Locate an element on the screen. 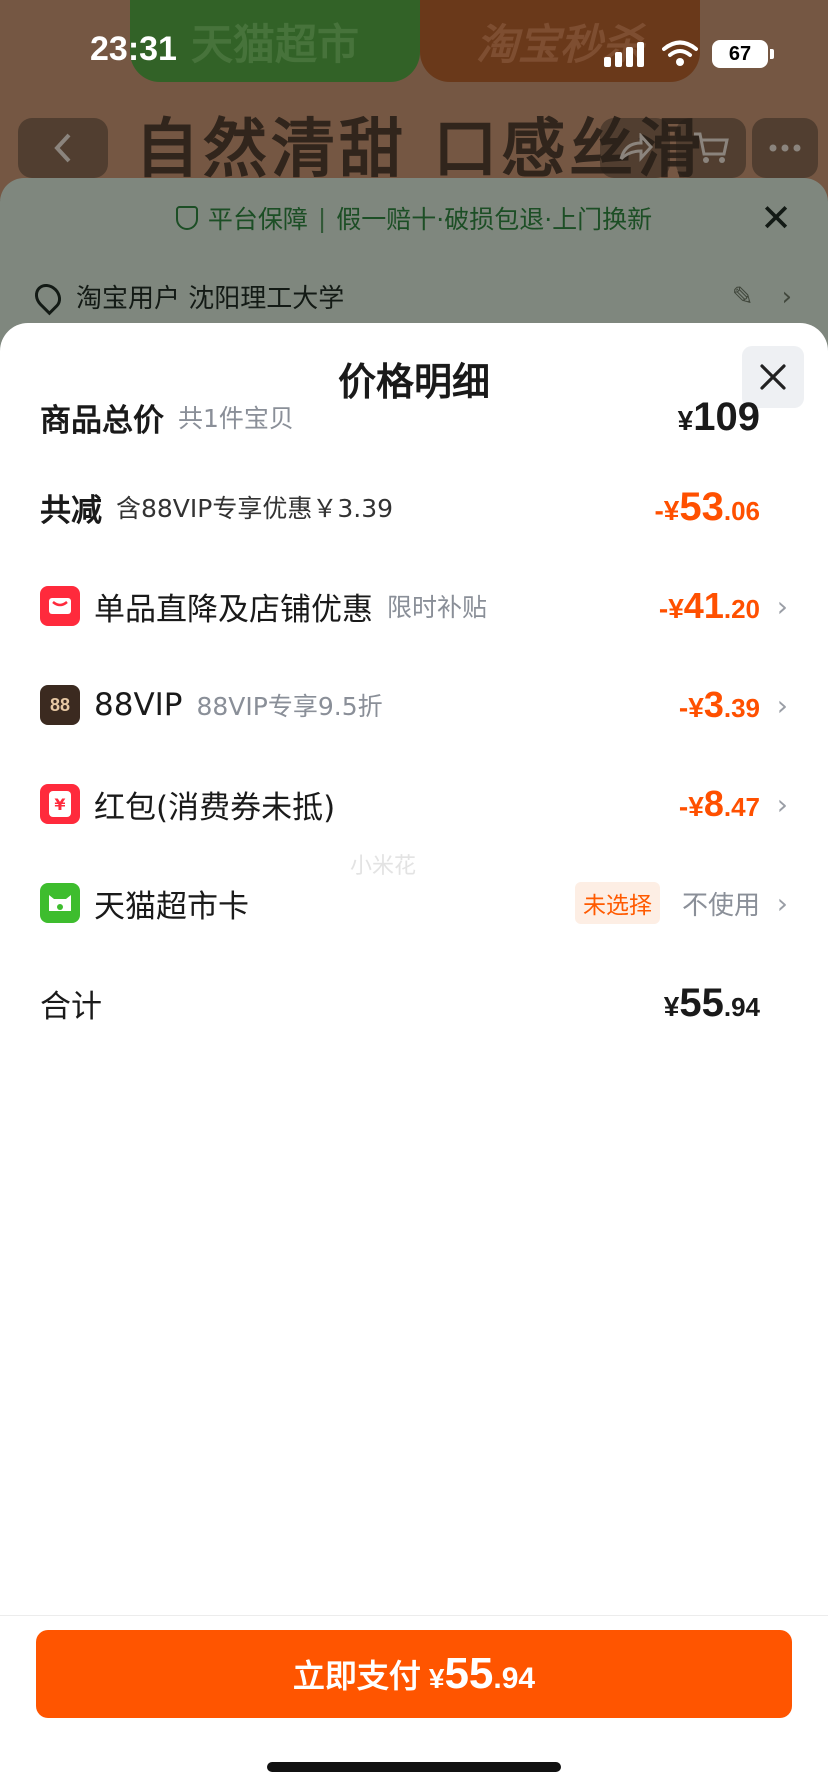 The height and width of the screenshot is (1792, 828). amount-int: 41 is located at coordinates (703, 605).